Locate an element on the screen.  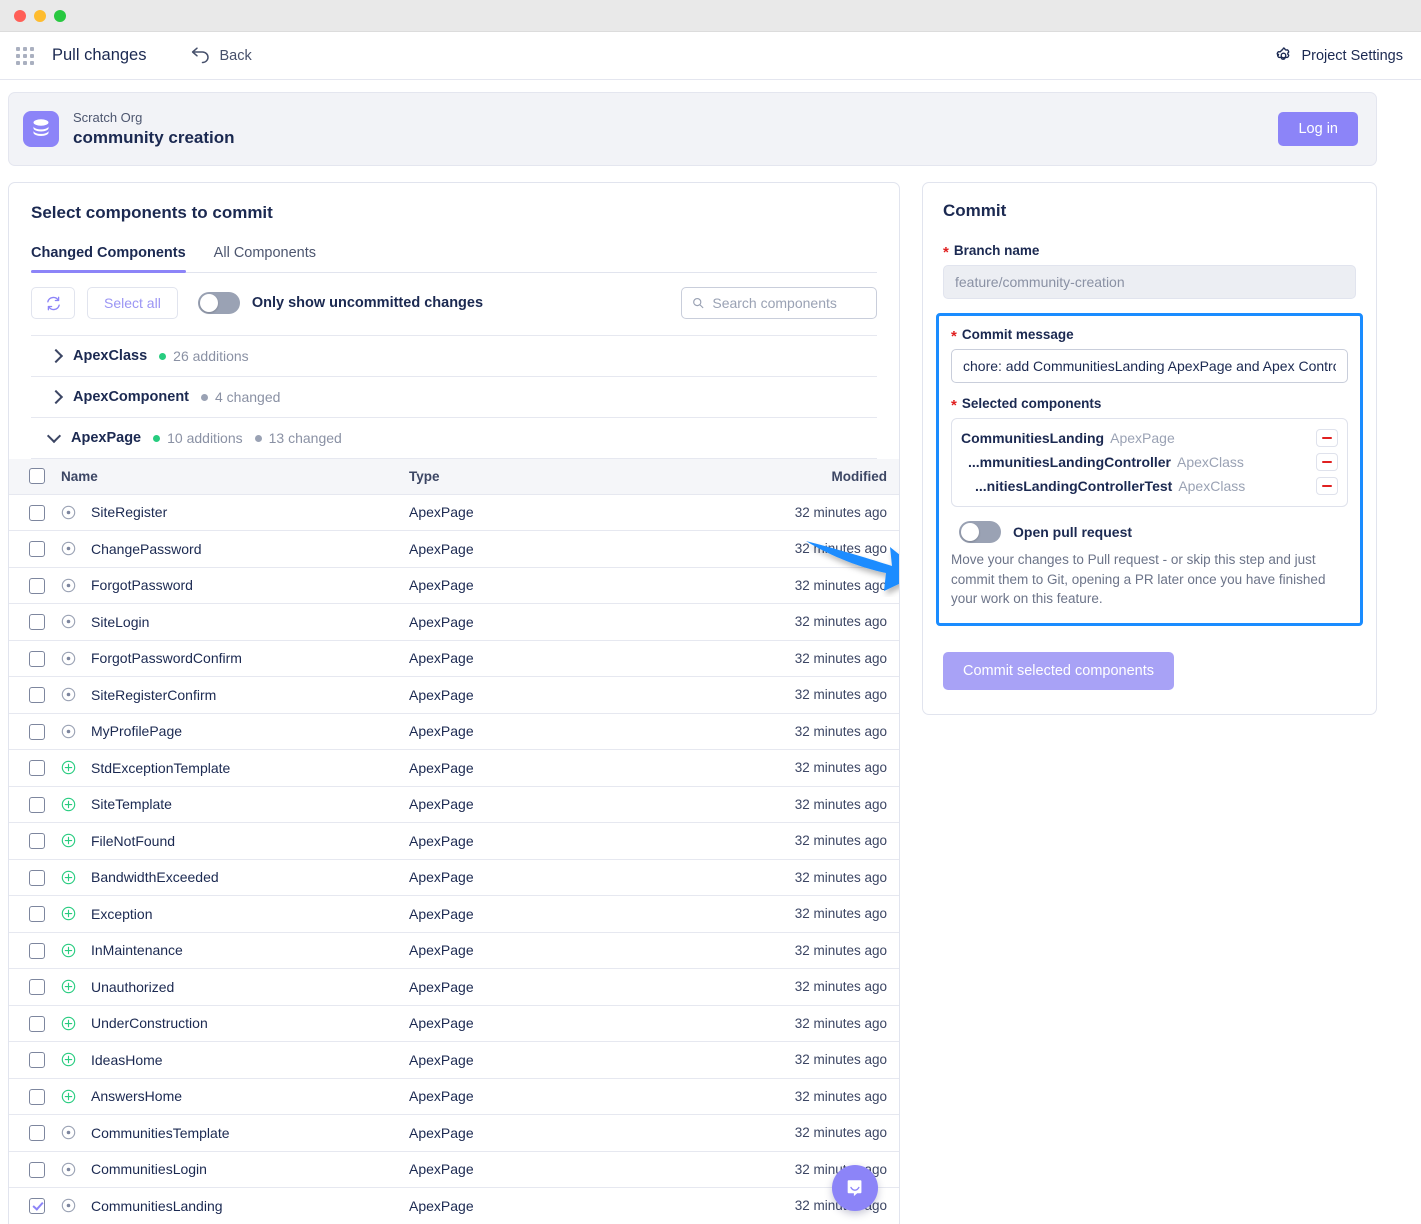
required-marker: * is located at coordinates (954, 405).